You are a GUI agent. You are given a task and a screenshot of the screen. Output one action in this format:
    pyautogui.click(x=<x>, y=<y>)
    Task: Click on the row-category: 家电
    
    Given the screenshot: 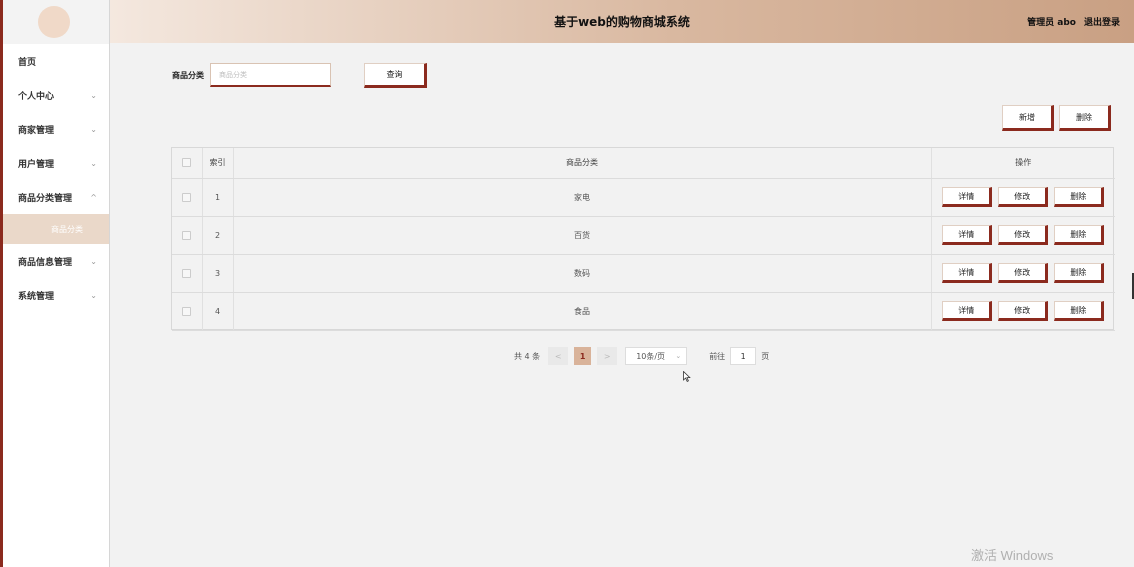 What is the action you would take?
    pyautogui.click(x=582, y=197)
    